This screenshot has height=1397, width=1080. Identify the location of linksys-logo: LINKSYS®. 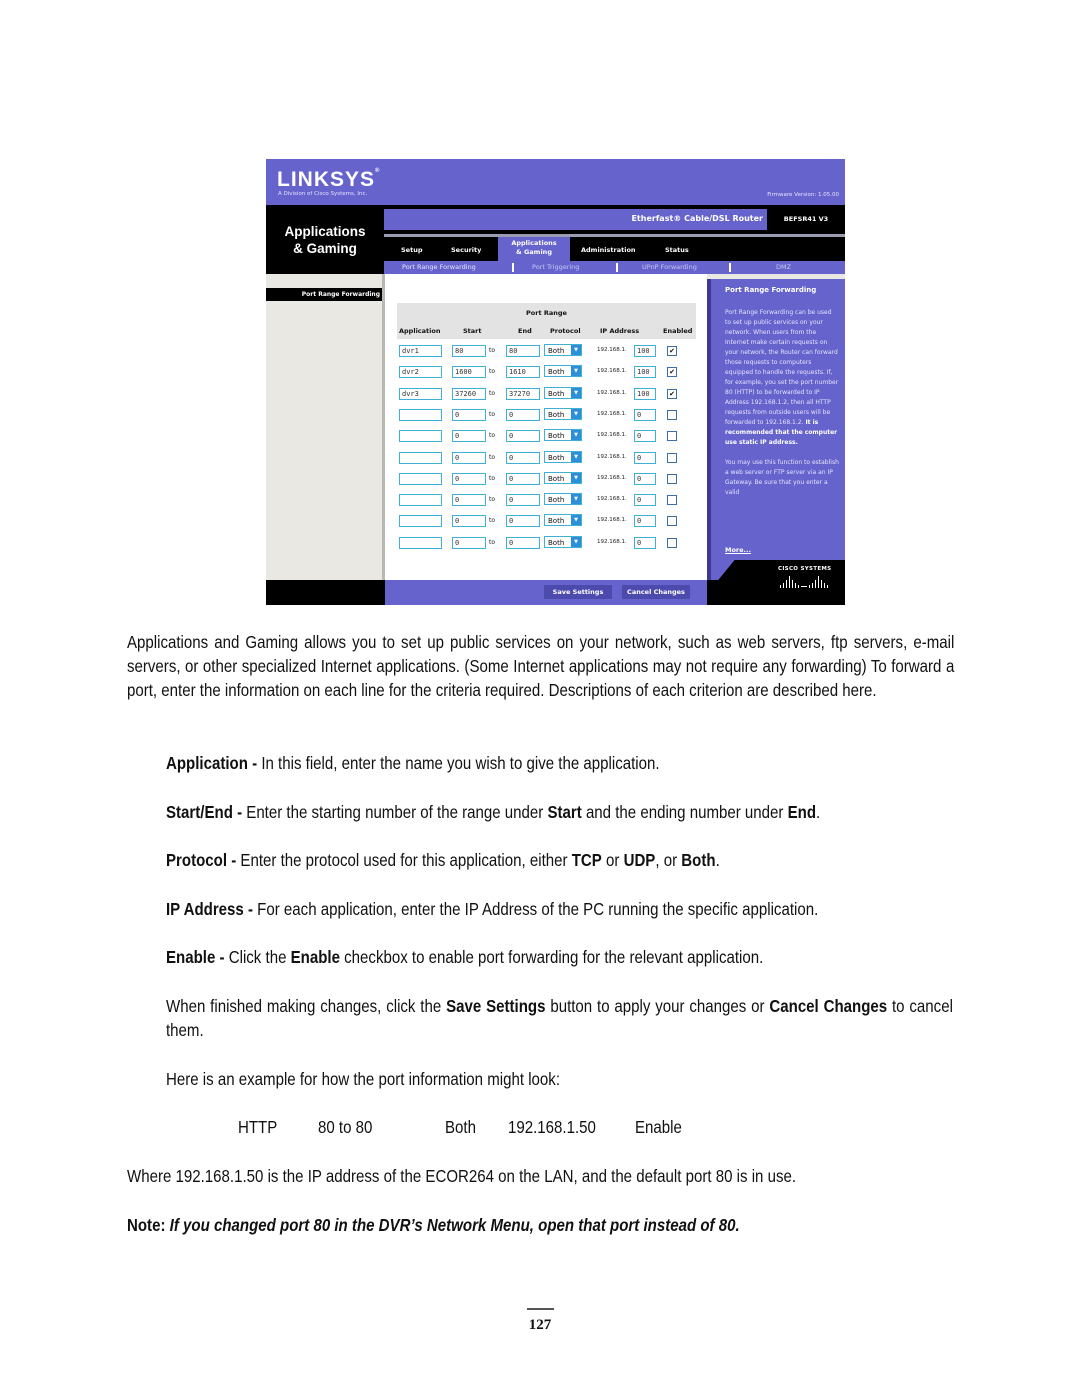
(329, 179).